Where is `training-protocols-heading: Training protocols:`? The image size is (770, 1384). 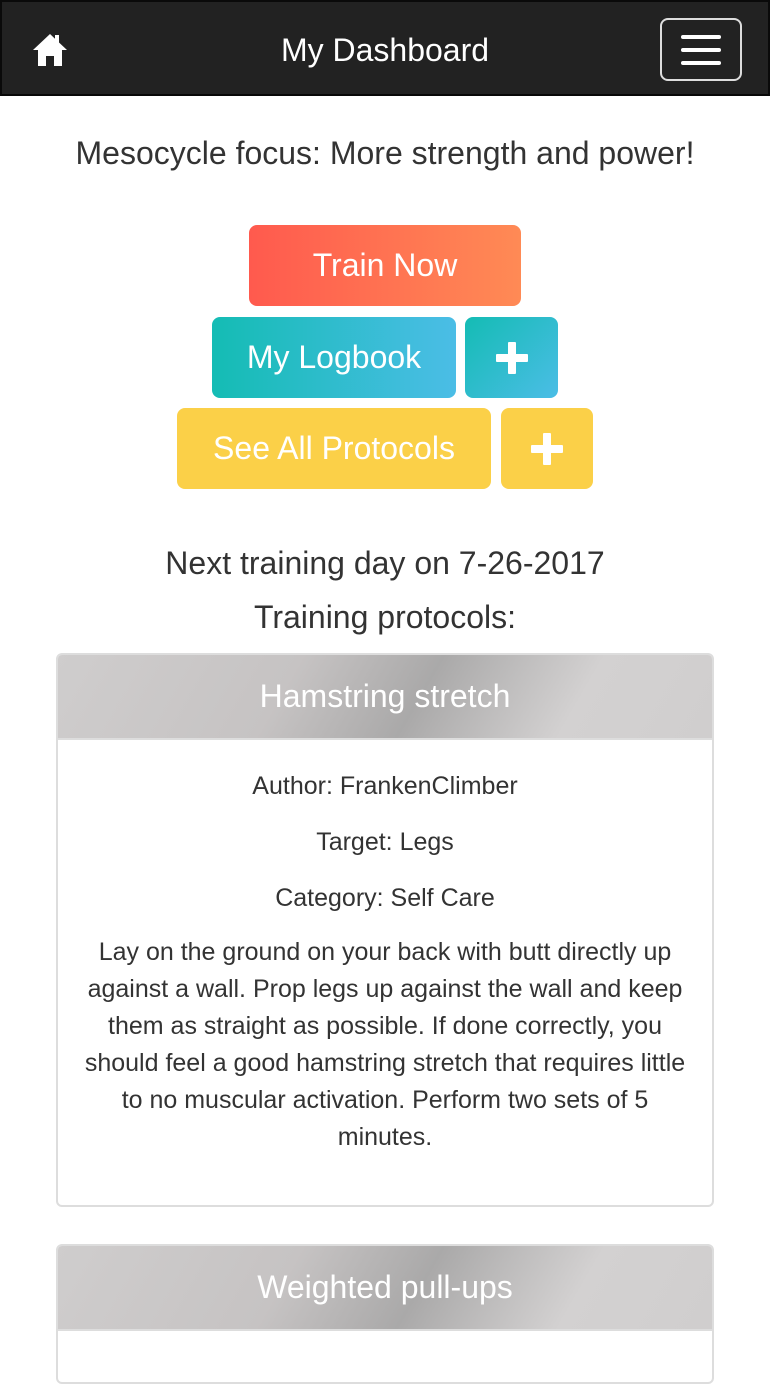
training-protocols-heading: Training protocols: is located at coordinates (385, 617).